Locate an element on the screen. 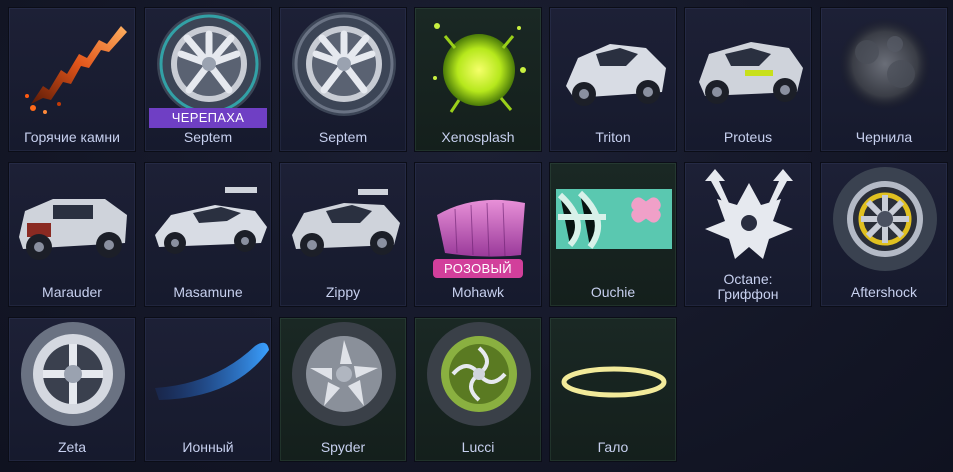  bandage-decal-icon is located at coordinates (614, 219).